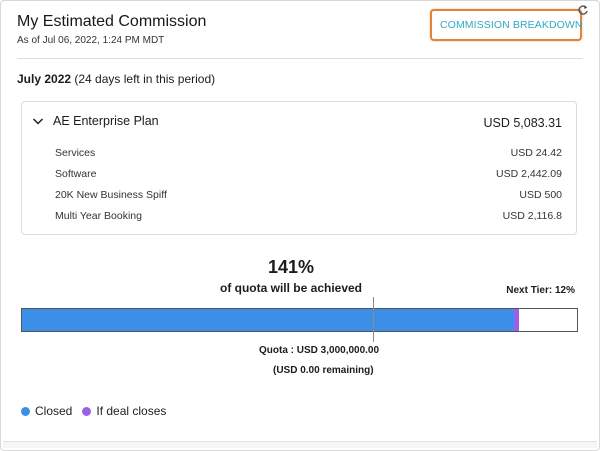  I want to click on plan-row-value: USD 2,442.09, so click(529, 173).